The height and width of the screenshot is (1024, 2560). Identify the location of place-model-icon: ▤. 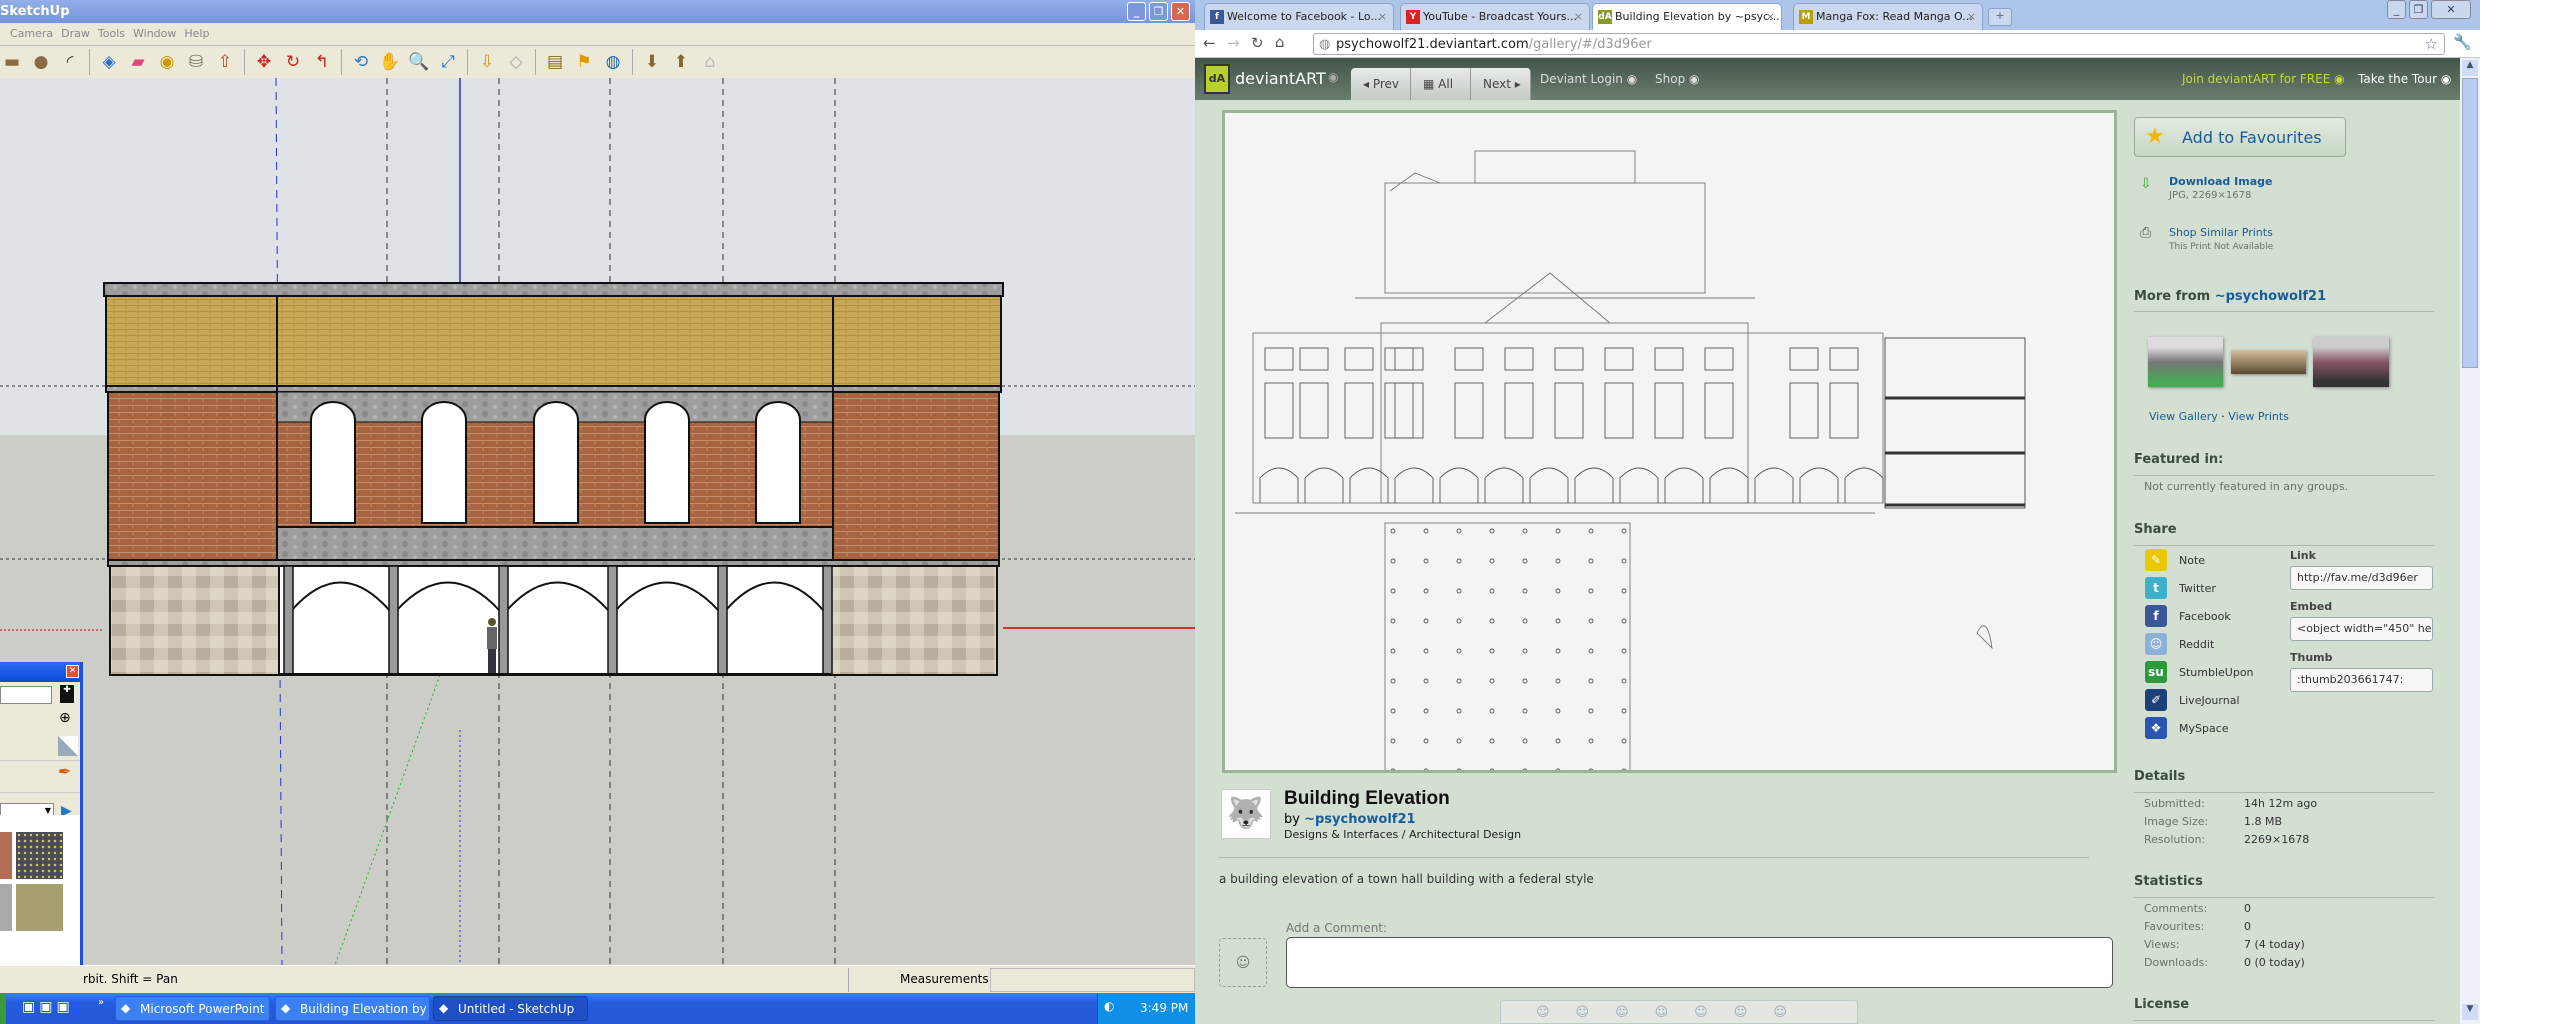
(555, 62).